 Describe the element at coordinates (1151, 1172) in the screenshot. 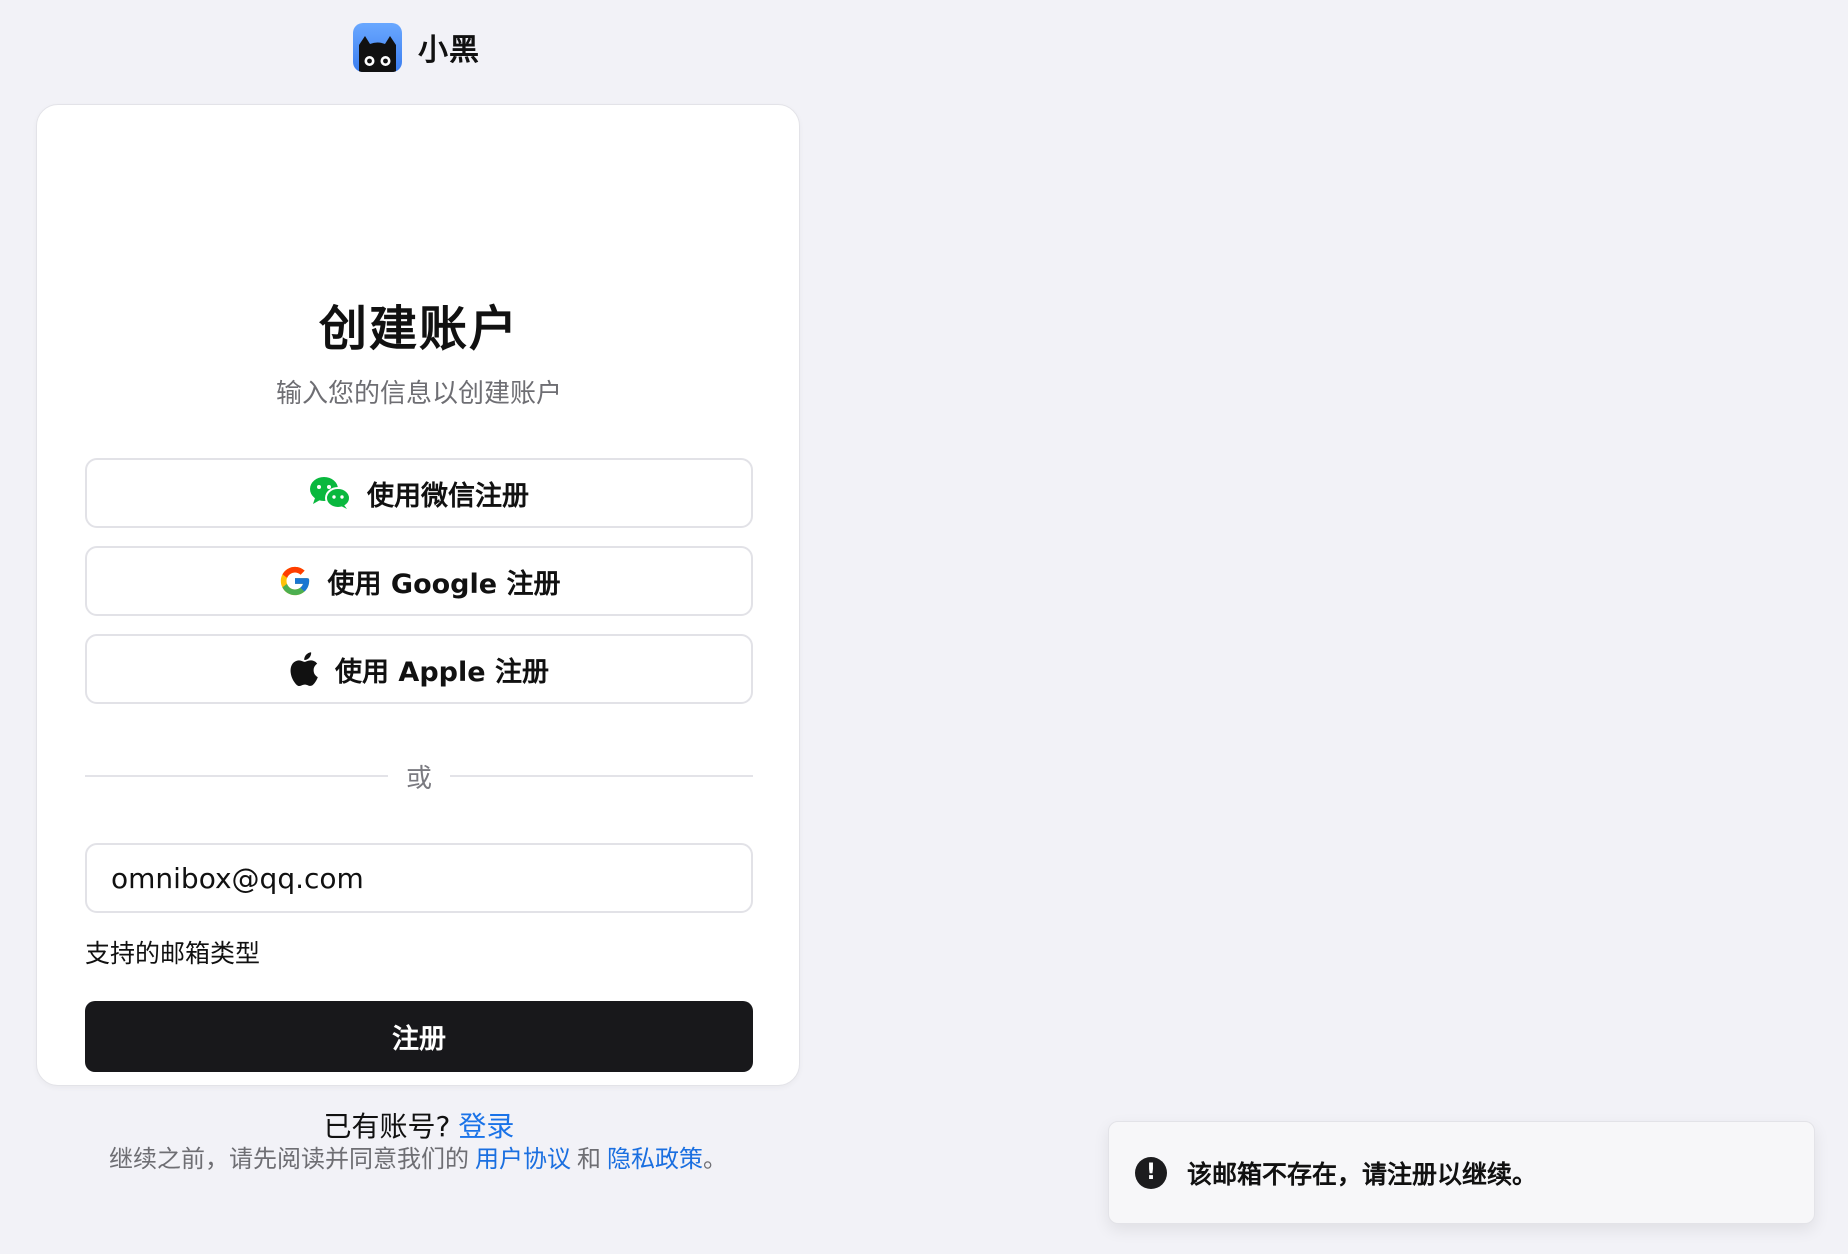

I see `exclamation-circle-icon: !` at that location.